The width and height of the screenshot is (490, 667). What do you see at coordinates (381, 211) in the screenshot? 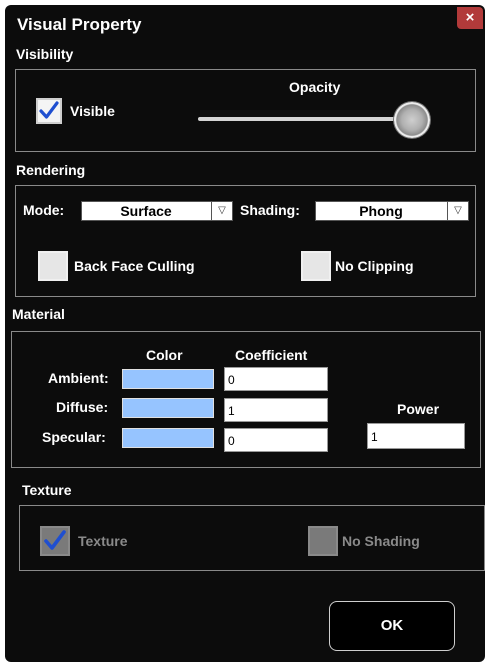
I see `shading-value: Phong` at bounding box center [381, 211].